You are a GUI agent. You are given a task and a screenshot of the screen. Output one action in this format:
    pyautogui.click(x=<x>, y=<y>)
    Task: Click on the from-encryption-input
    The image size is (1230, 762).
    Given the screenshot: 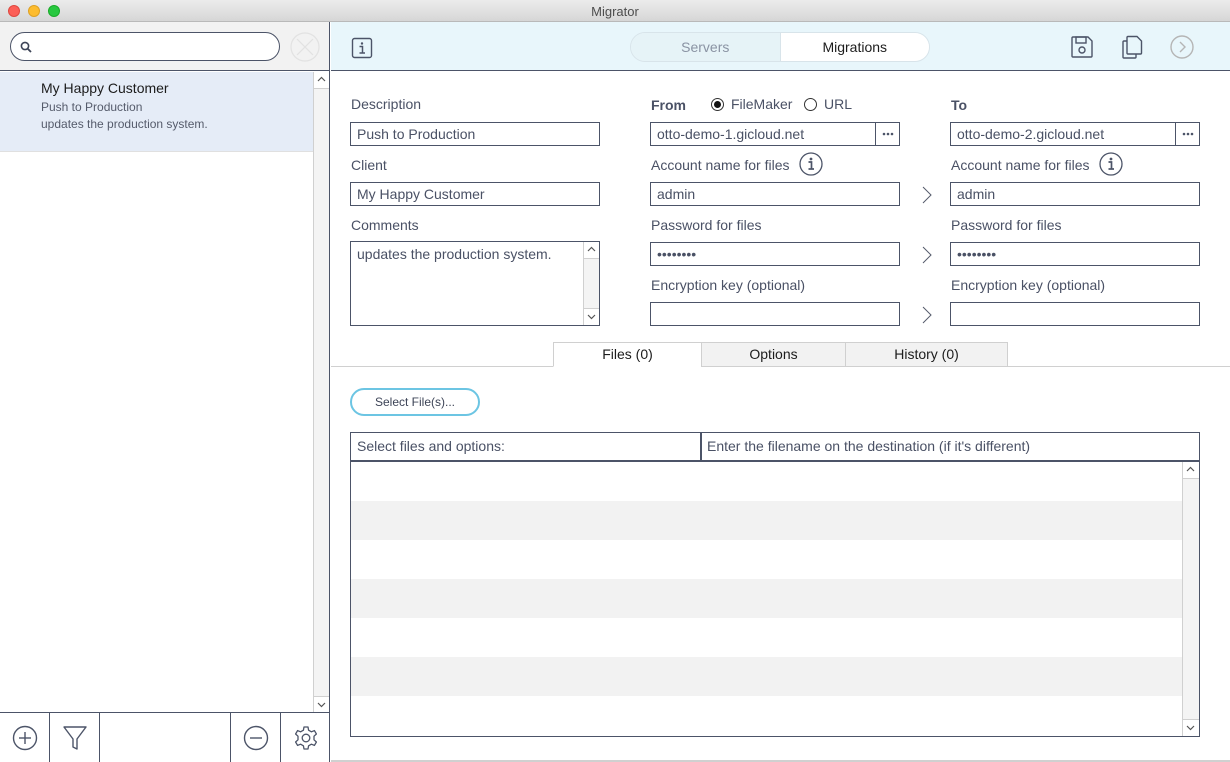 What is the action you would take?
    pyautogui.click(x=775, y=314)
    